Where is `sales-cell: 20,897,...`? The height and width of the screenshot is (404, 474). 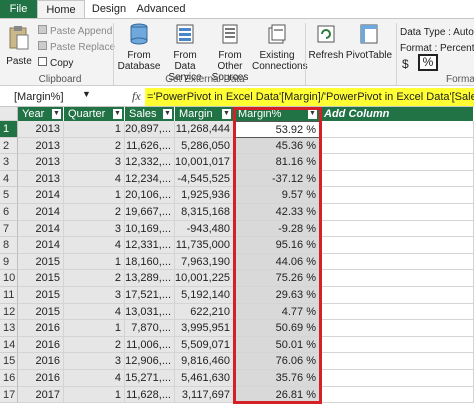 sales-cell: 20,897,... is located at coordinates (150, 129).